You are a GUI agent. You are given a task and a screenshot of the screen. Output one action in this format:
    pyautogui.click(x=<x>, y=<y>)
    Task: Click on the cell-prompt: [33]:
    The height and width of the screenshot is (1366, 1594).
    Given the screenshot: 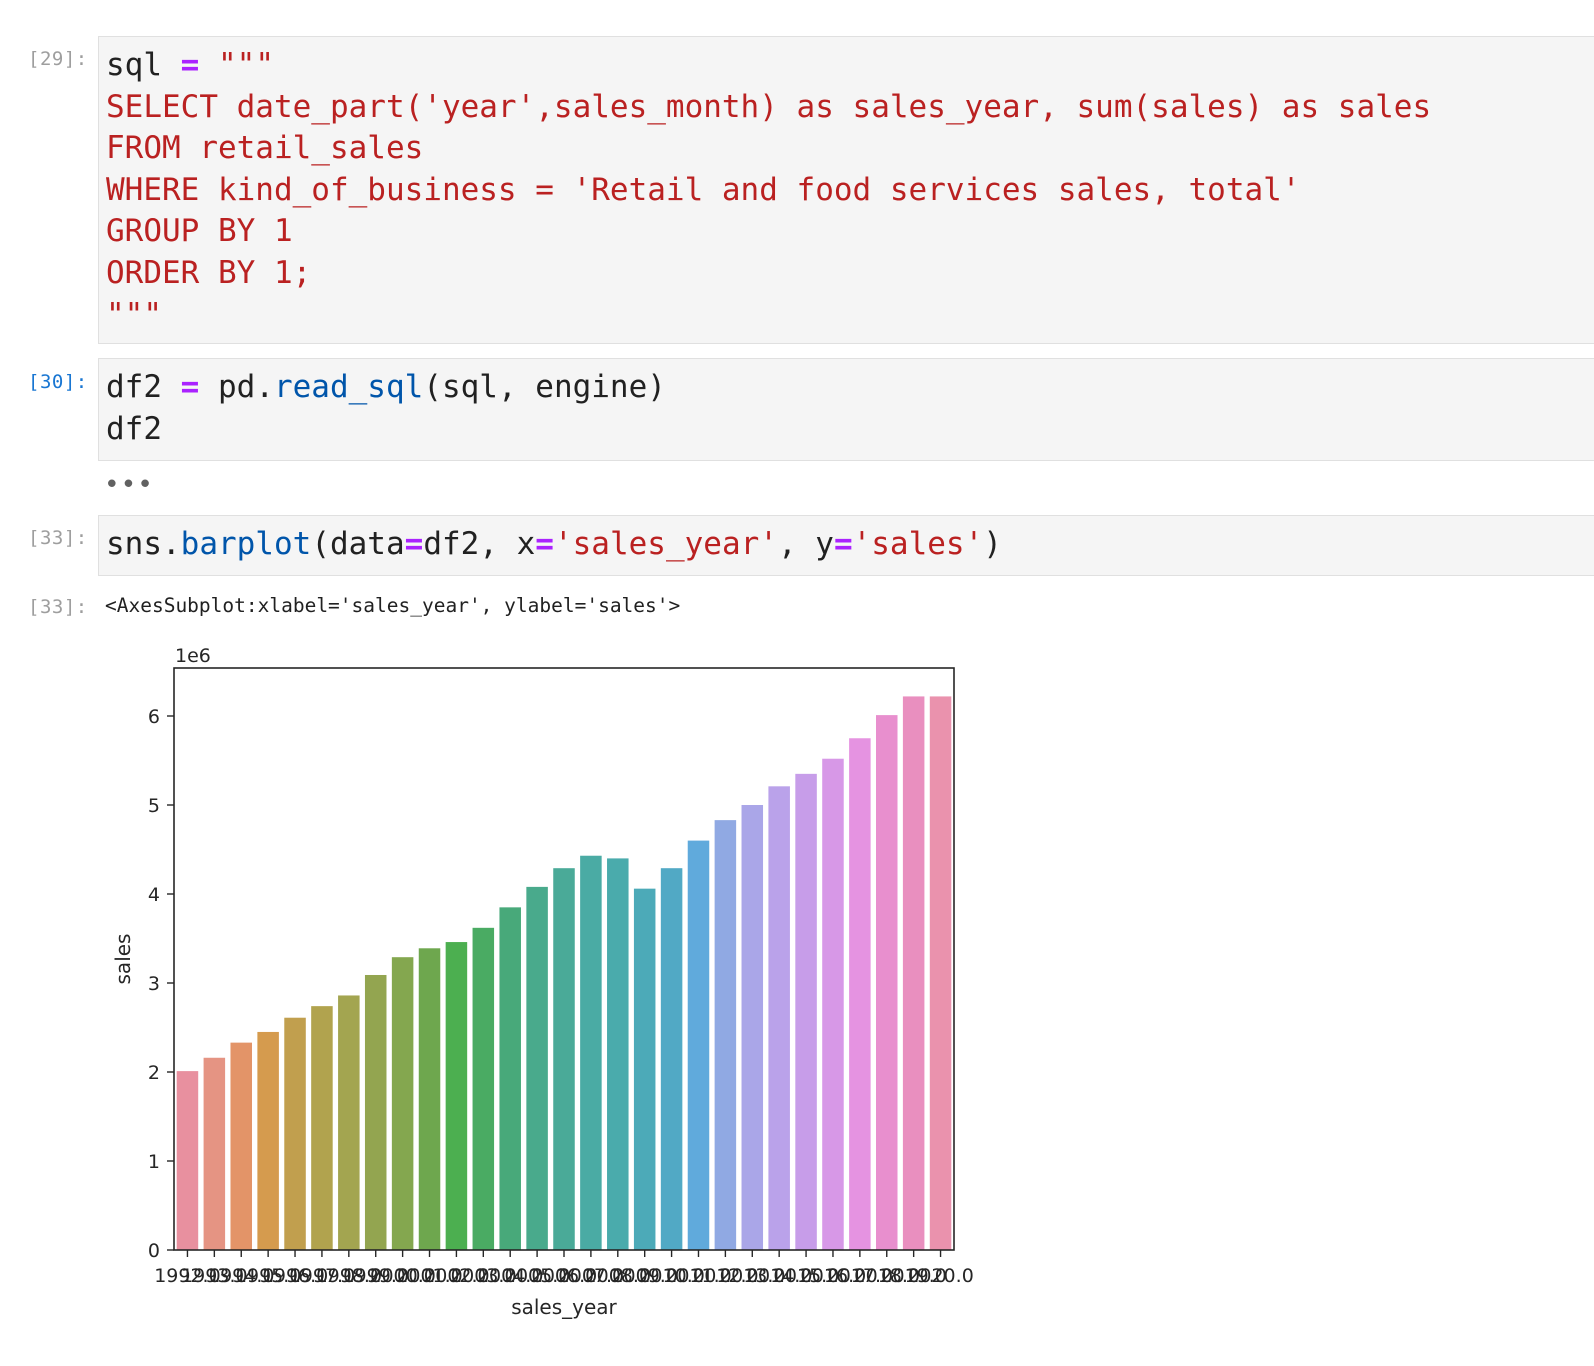 What is the action you would take?
    pyautogui.click(x=58, y=538)
    